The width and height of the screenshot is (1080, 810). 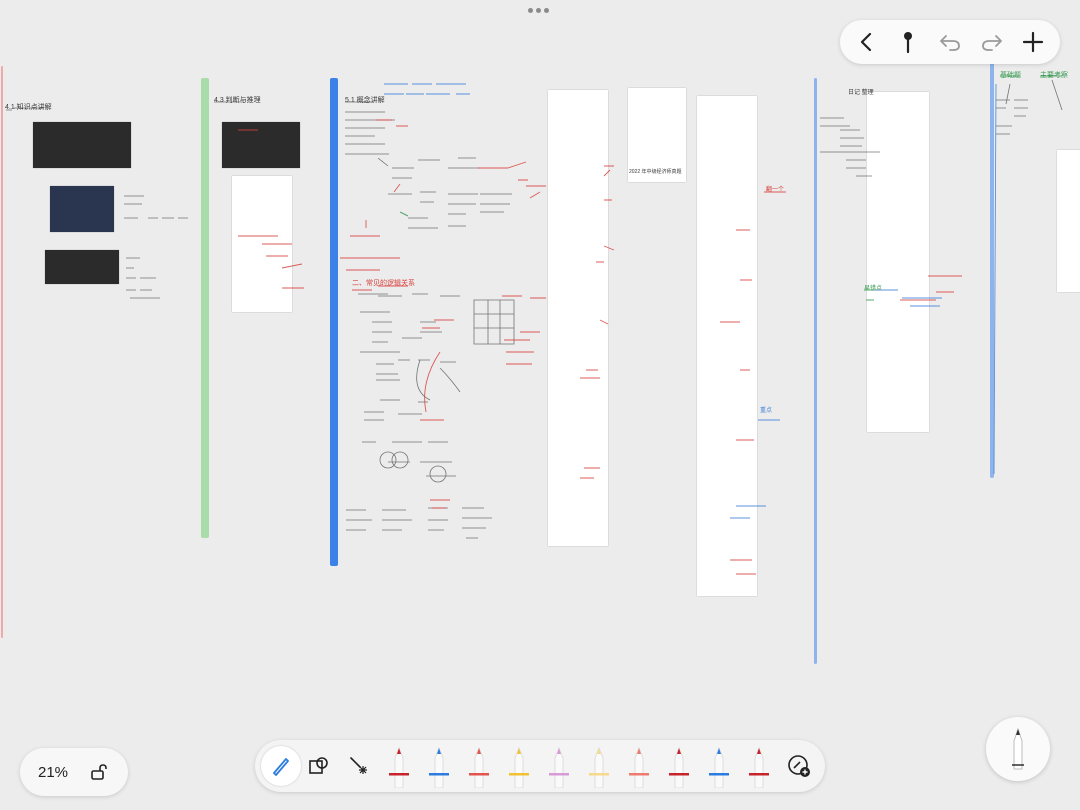 What do you see at coordinates (873, 289) in the screenshot?
I see `handwritten-note: 易错点` at bounding box center [873, 289].